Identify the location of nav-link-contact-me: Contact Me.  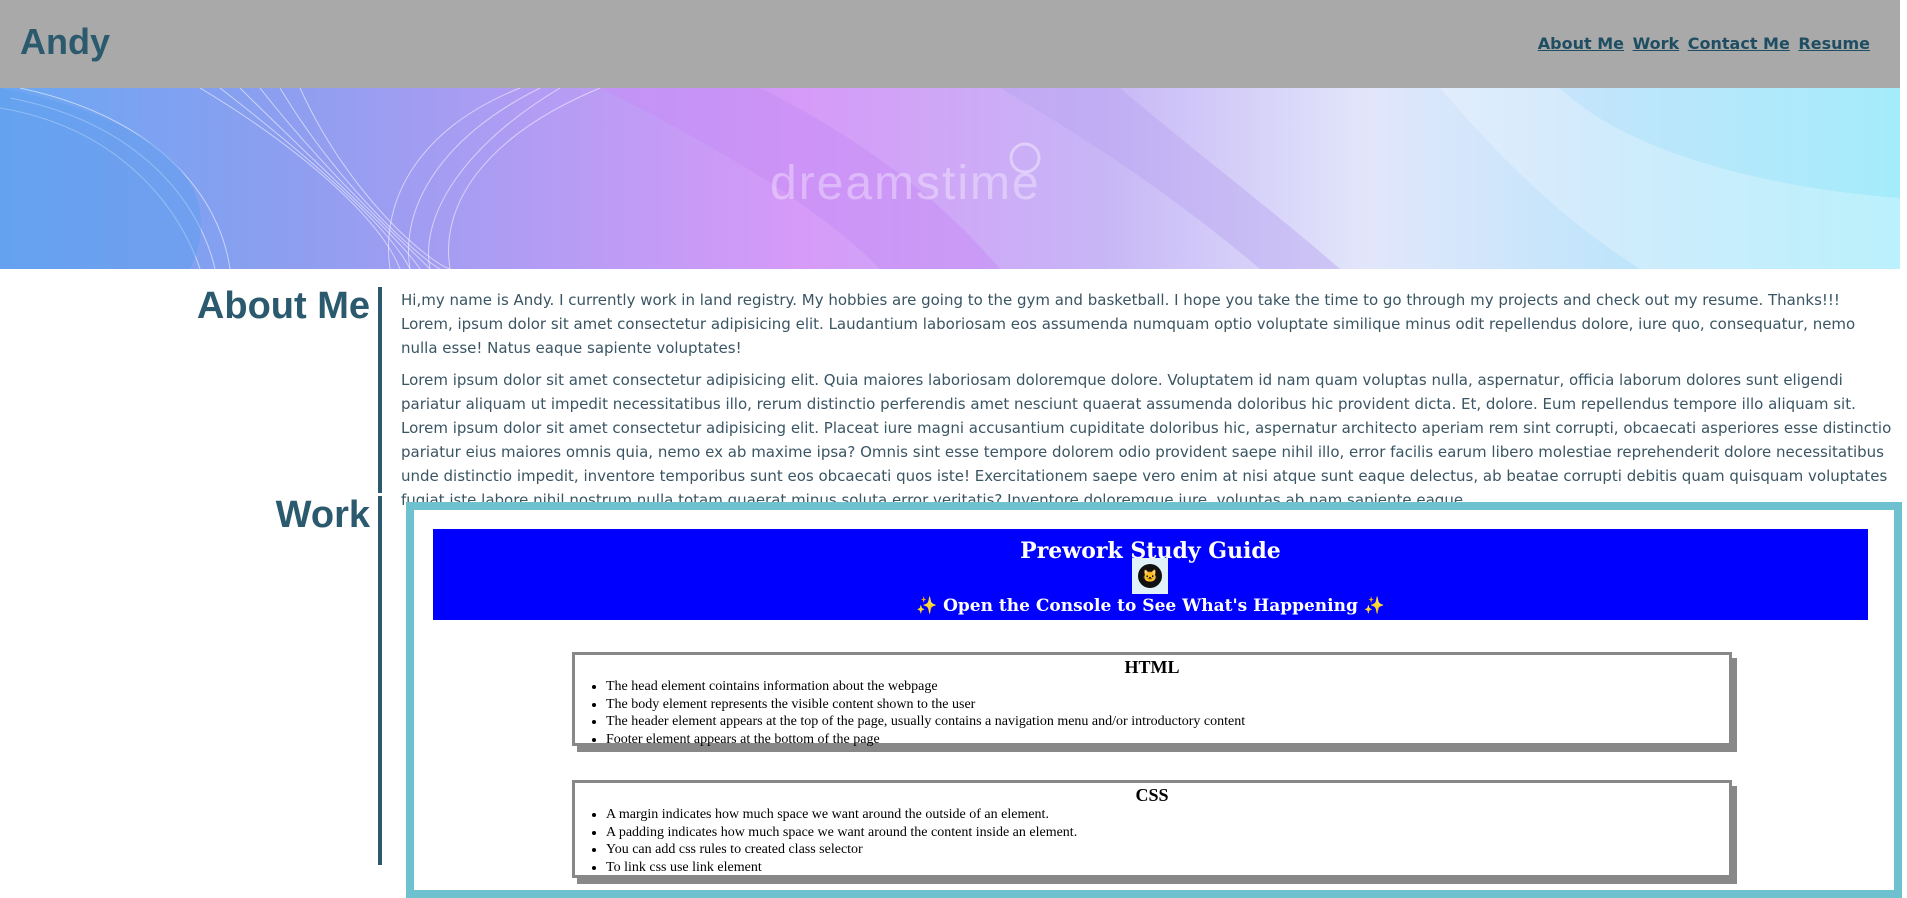
(1739, 43).